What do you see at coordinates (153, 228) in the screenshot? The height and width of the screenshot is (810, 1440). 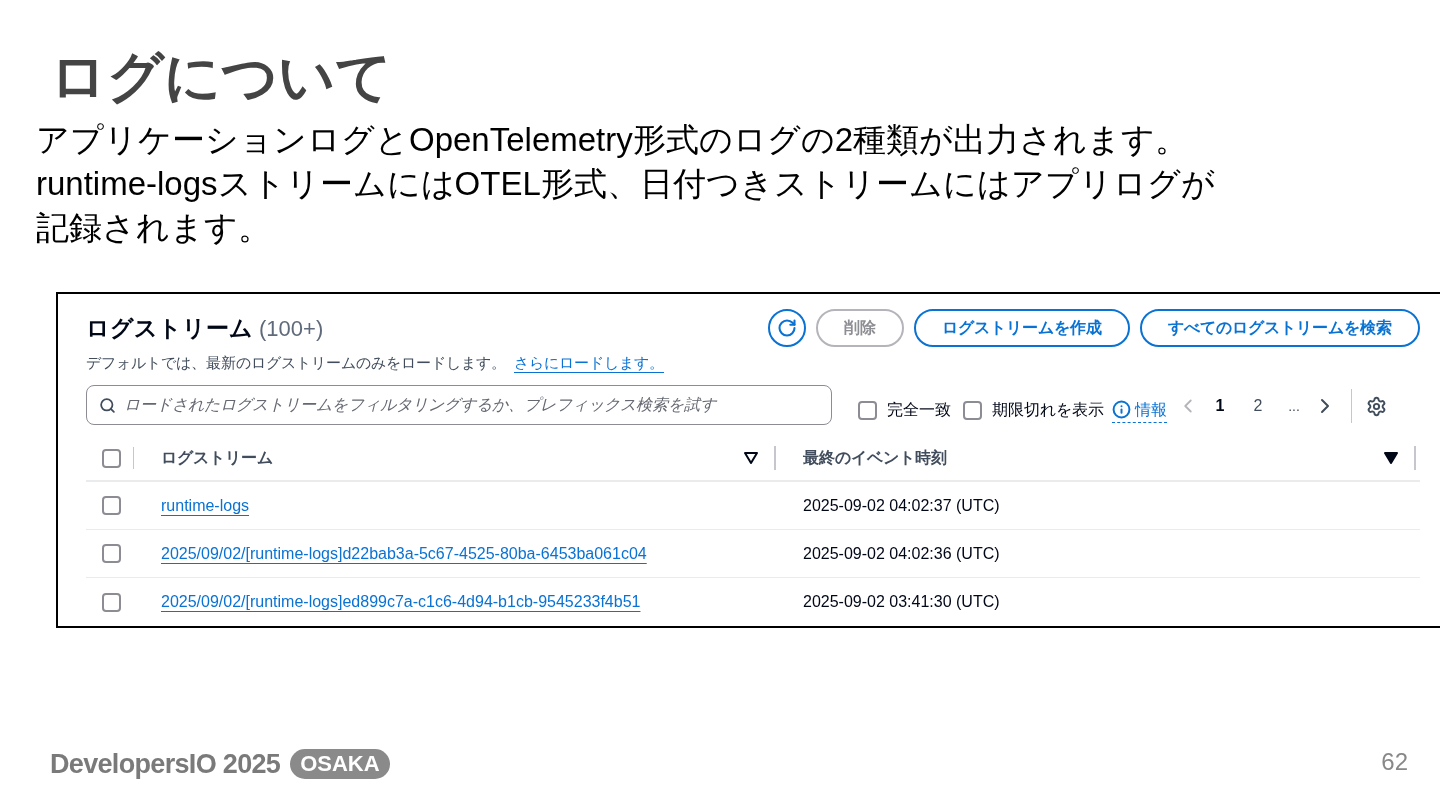 I see `body-text: 記録されます。` at bounding box center [153, 228].